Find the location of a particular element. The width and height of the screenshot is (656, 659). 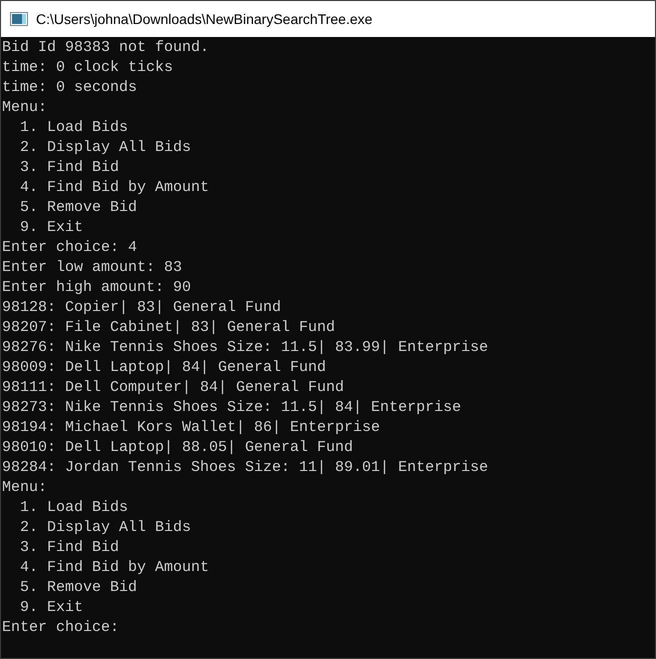

console-line: 98010: Dell Laptop| 88.05| General Fund is located at coordinates (178, 448).